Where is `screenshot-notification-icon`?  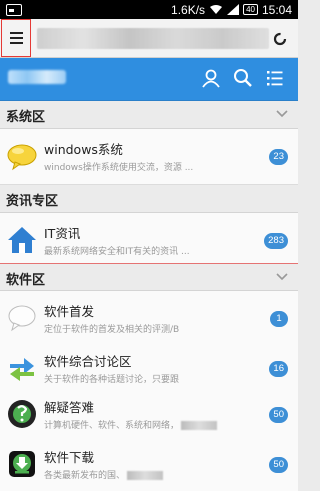 screenshot-notification-icon is located at coordinates (14, 9).